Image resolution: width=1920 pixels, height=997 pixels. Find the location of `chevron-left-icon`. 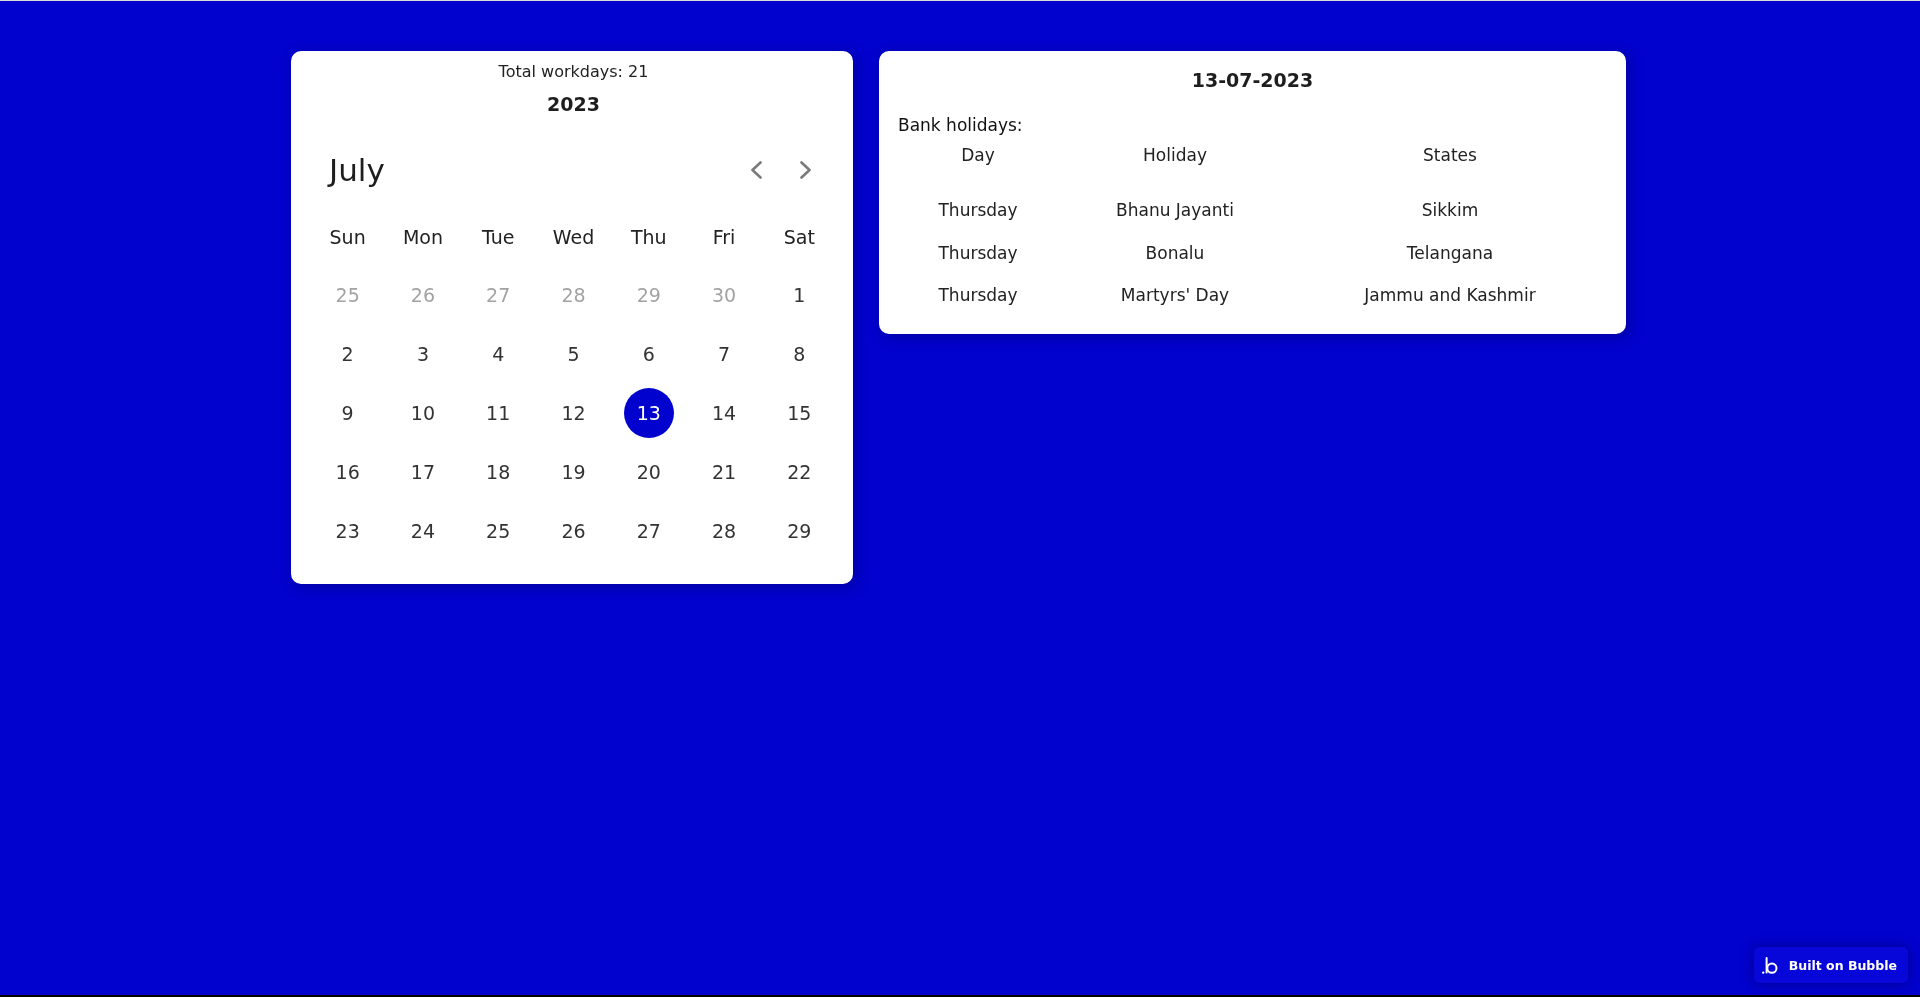

chevron-left-icon is located at coordinates (756, 170).